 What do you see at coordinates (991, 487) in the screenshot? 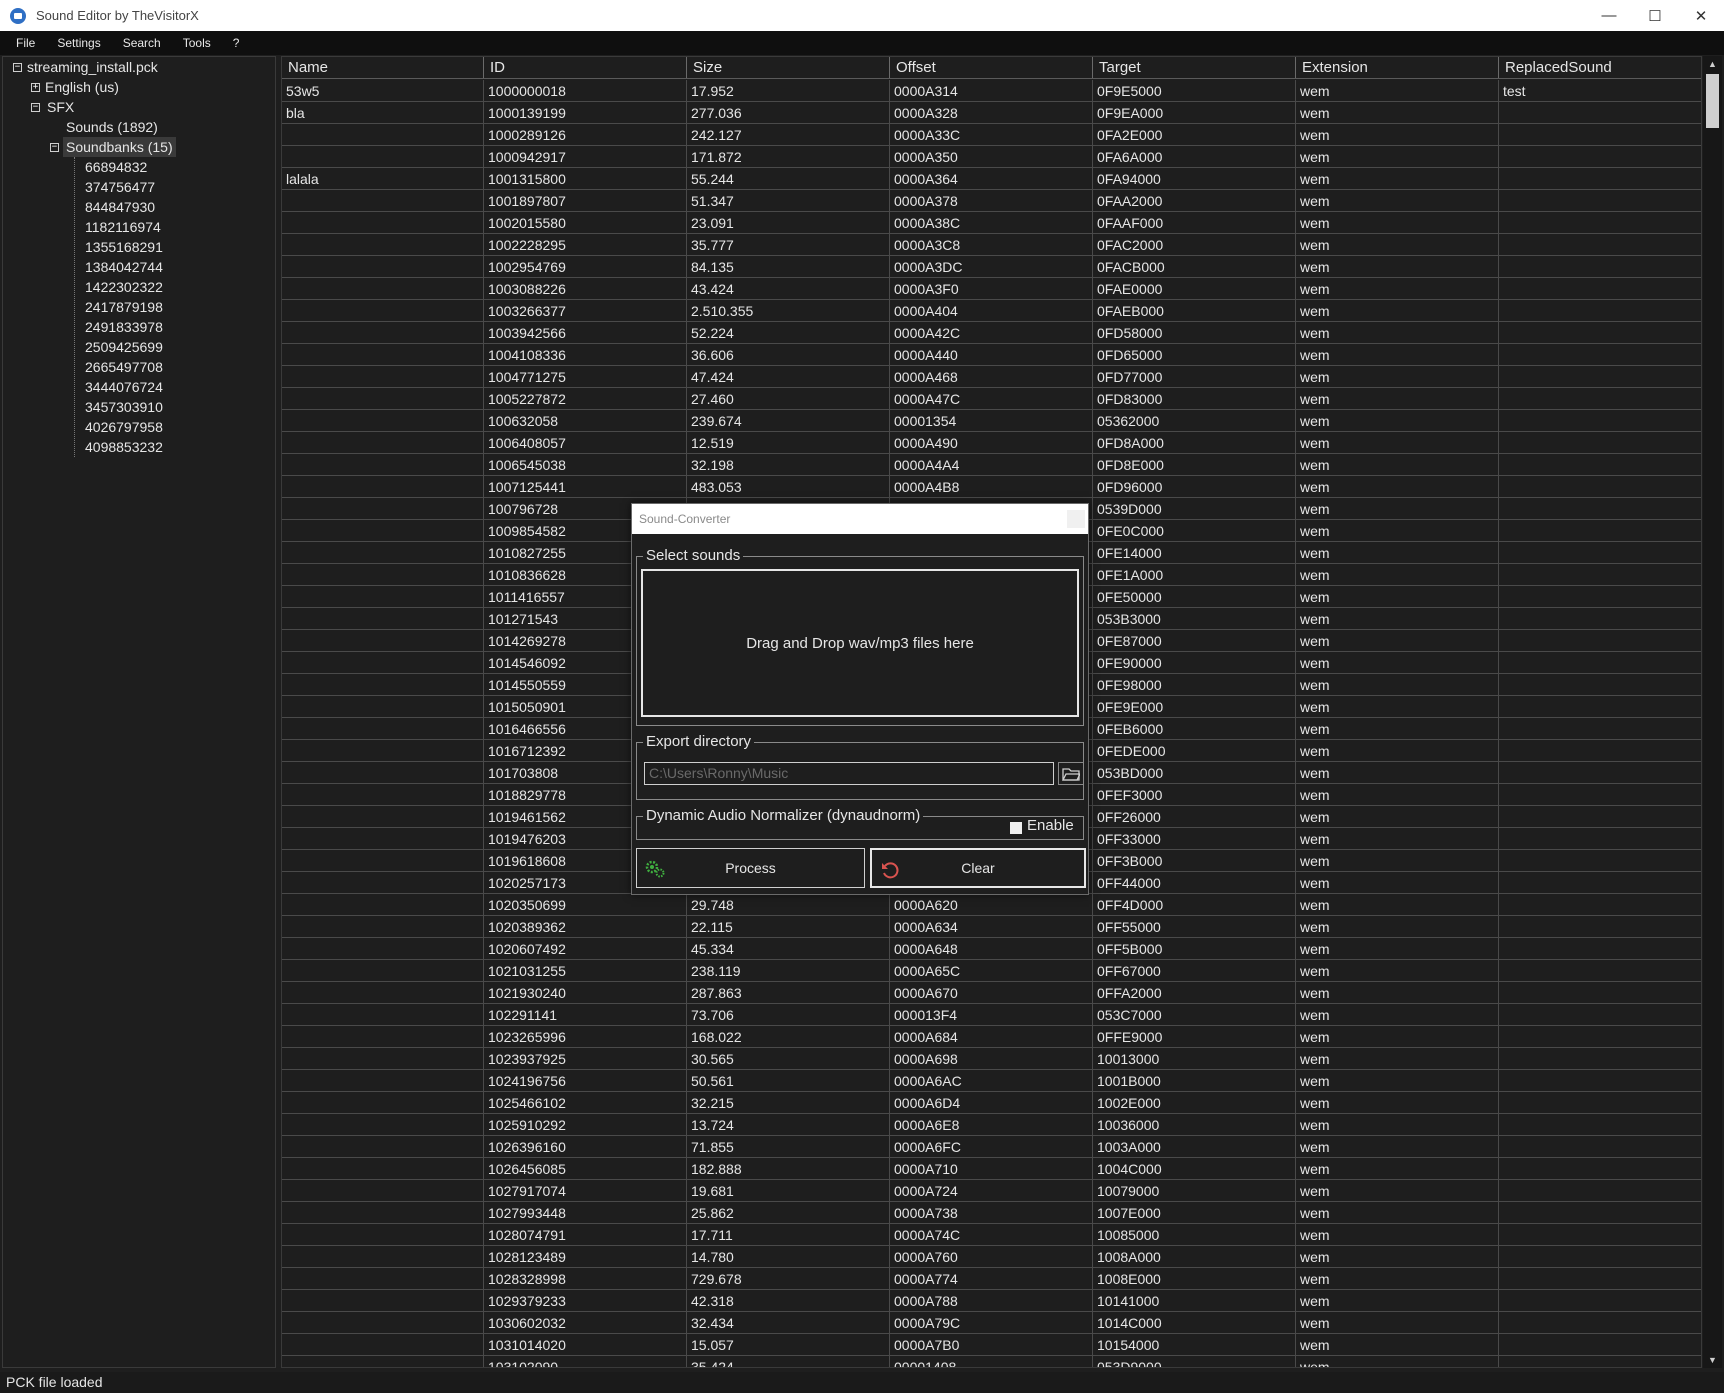
I see `table-row: 1007125441 483.053 0000A4B8 0FD96000 wem` at bounding box center [991, 487].